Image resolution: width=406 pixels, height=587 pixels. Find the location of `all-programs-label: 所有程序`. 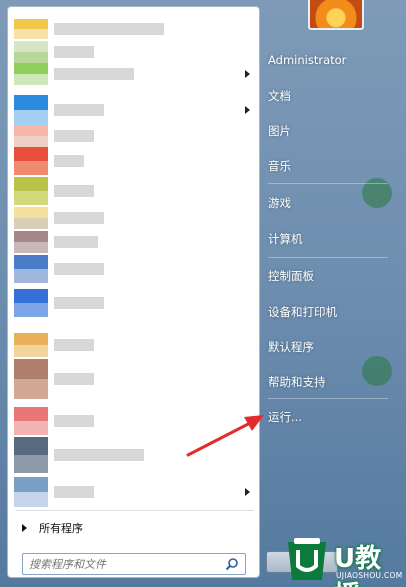

all-programs-label: 所有程序 is located at coordinates (61, 528).